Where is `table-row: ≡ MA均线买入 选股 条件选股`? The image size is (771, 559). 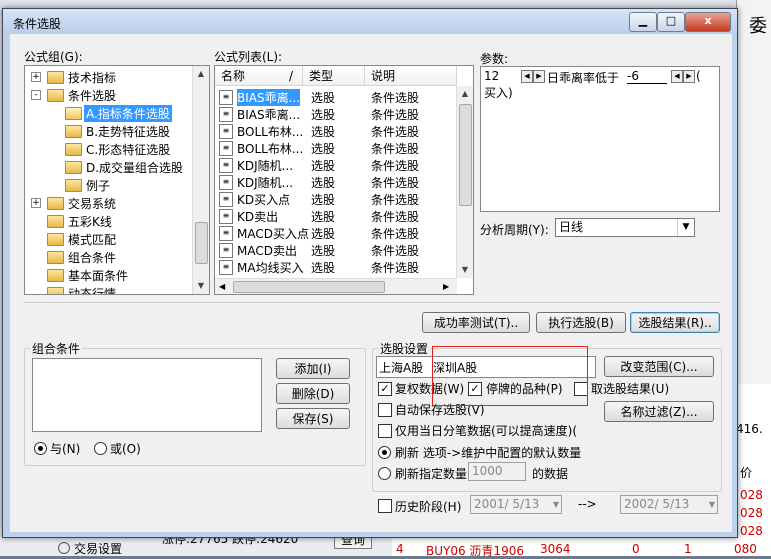 table-row: ≡ MA均线买入 选股 条件选股 is located at coordinates (335, 266).